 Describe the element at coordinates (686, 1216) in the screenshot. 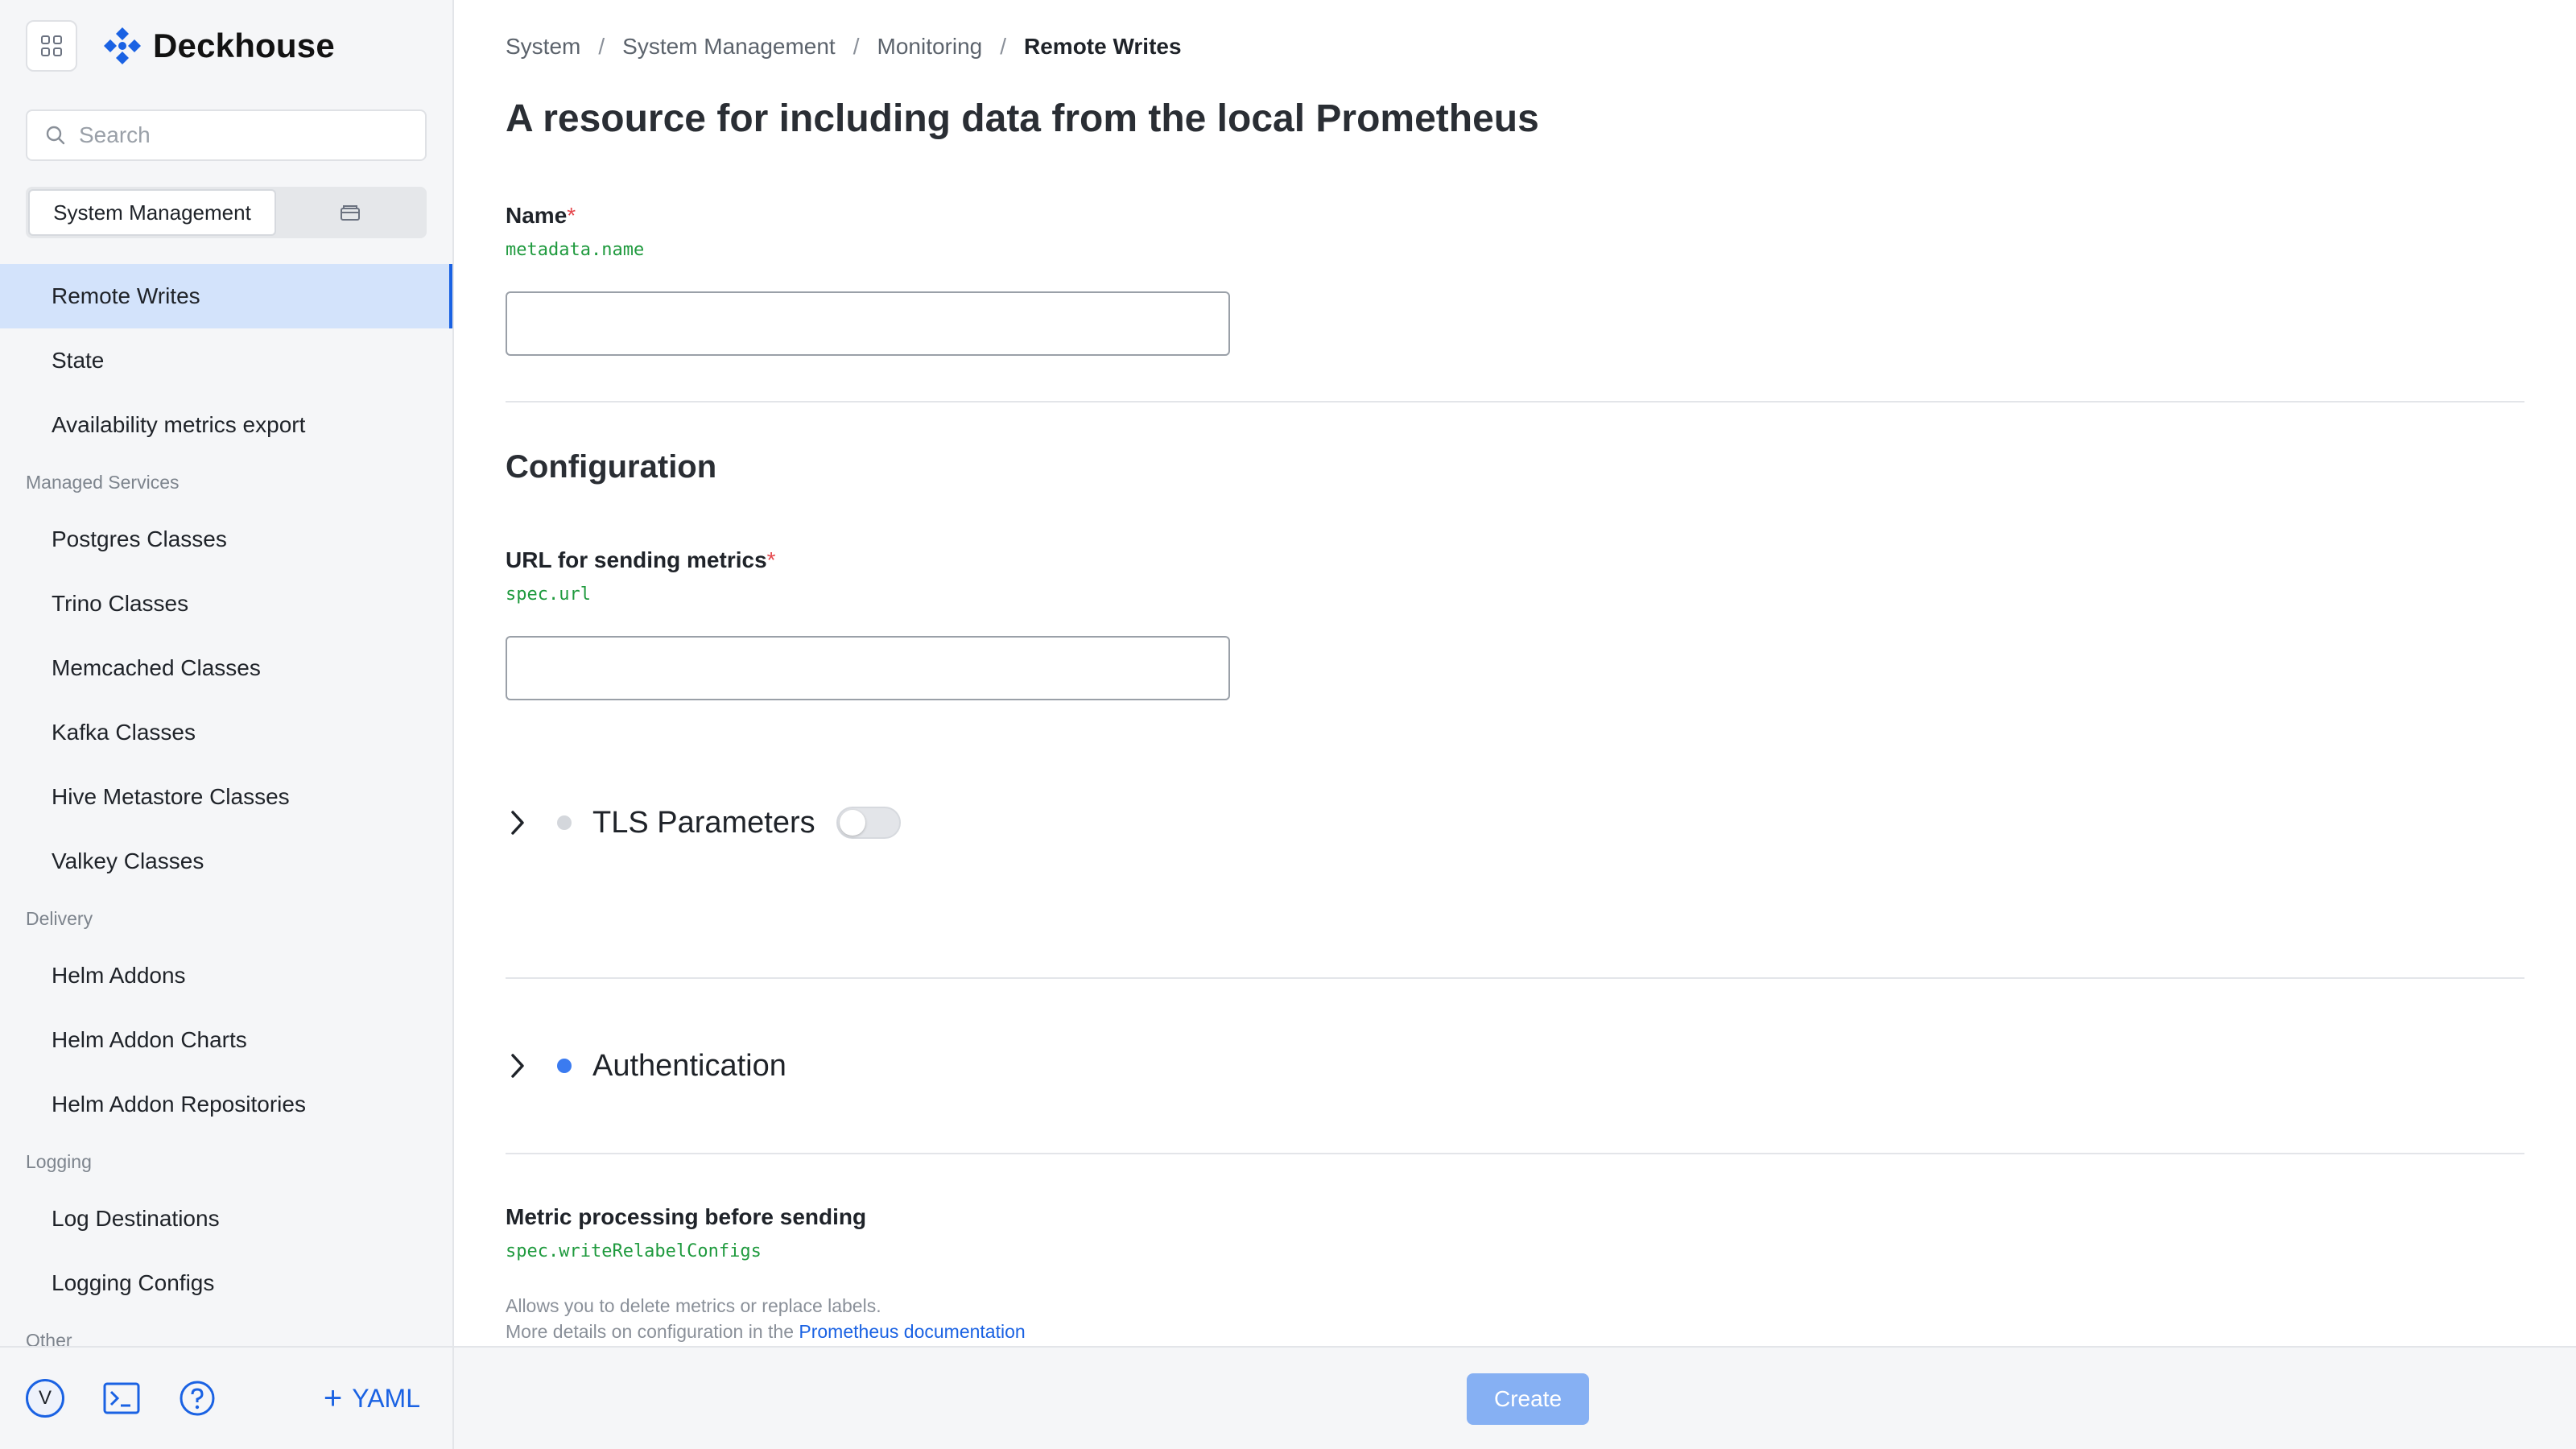

I see `relabel-field-label: Metric processing before sending` at that location.